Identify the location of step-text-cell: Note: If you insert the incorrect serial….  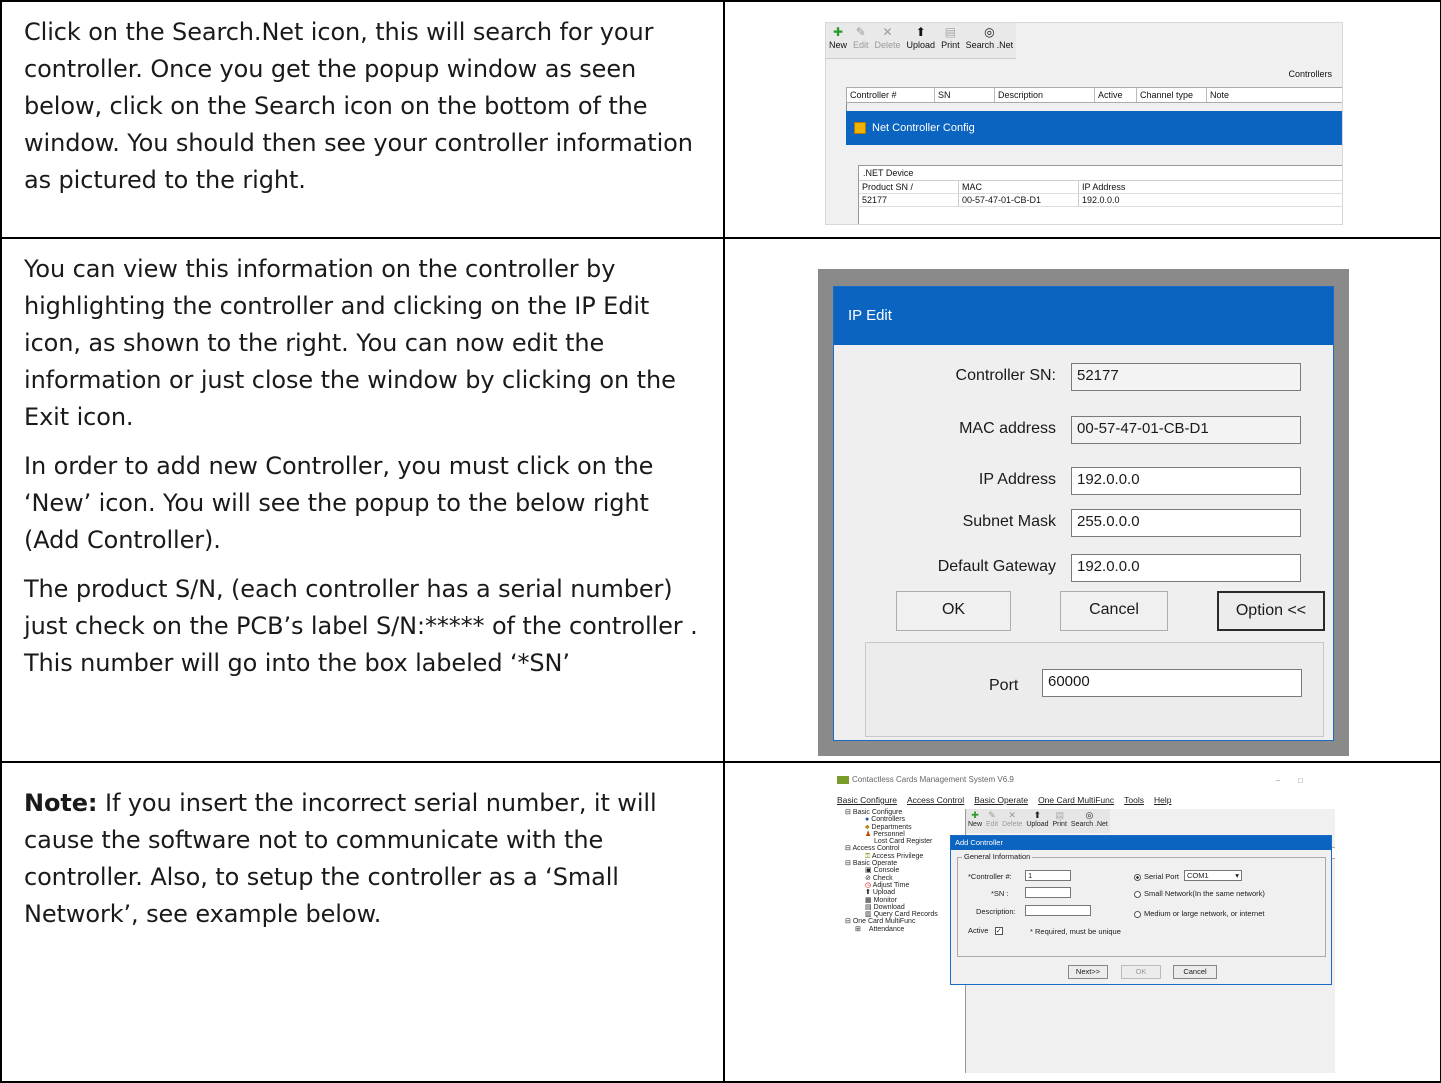
(362, 922).